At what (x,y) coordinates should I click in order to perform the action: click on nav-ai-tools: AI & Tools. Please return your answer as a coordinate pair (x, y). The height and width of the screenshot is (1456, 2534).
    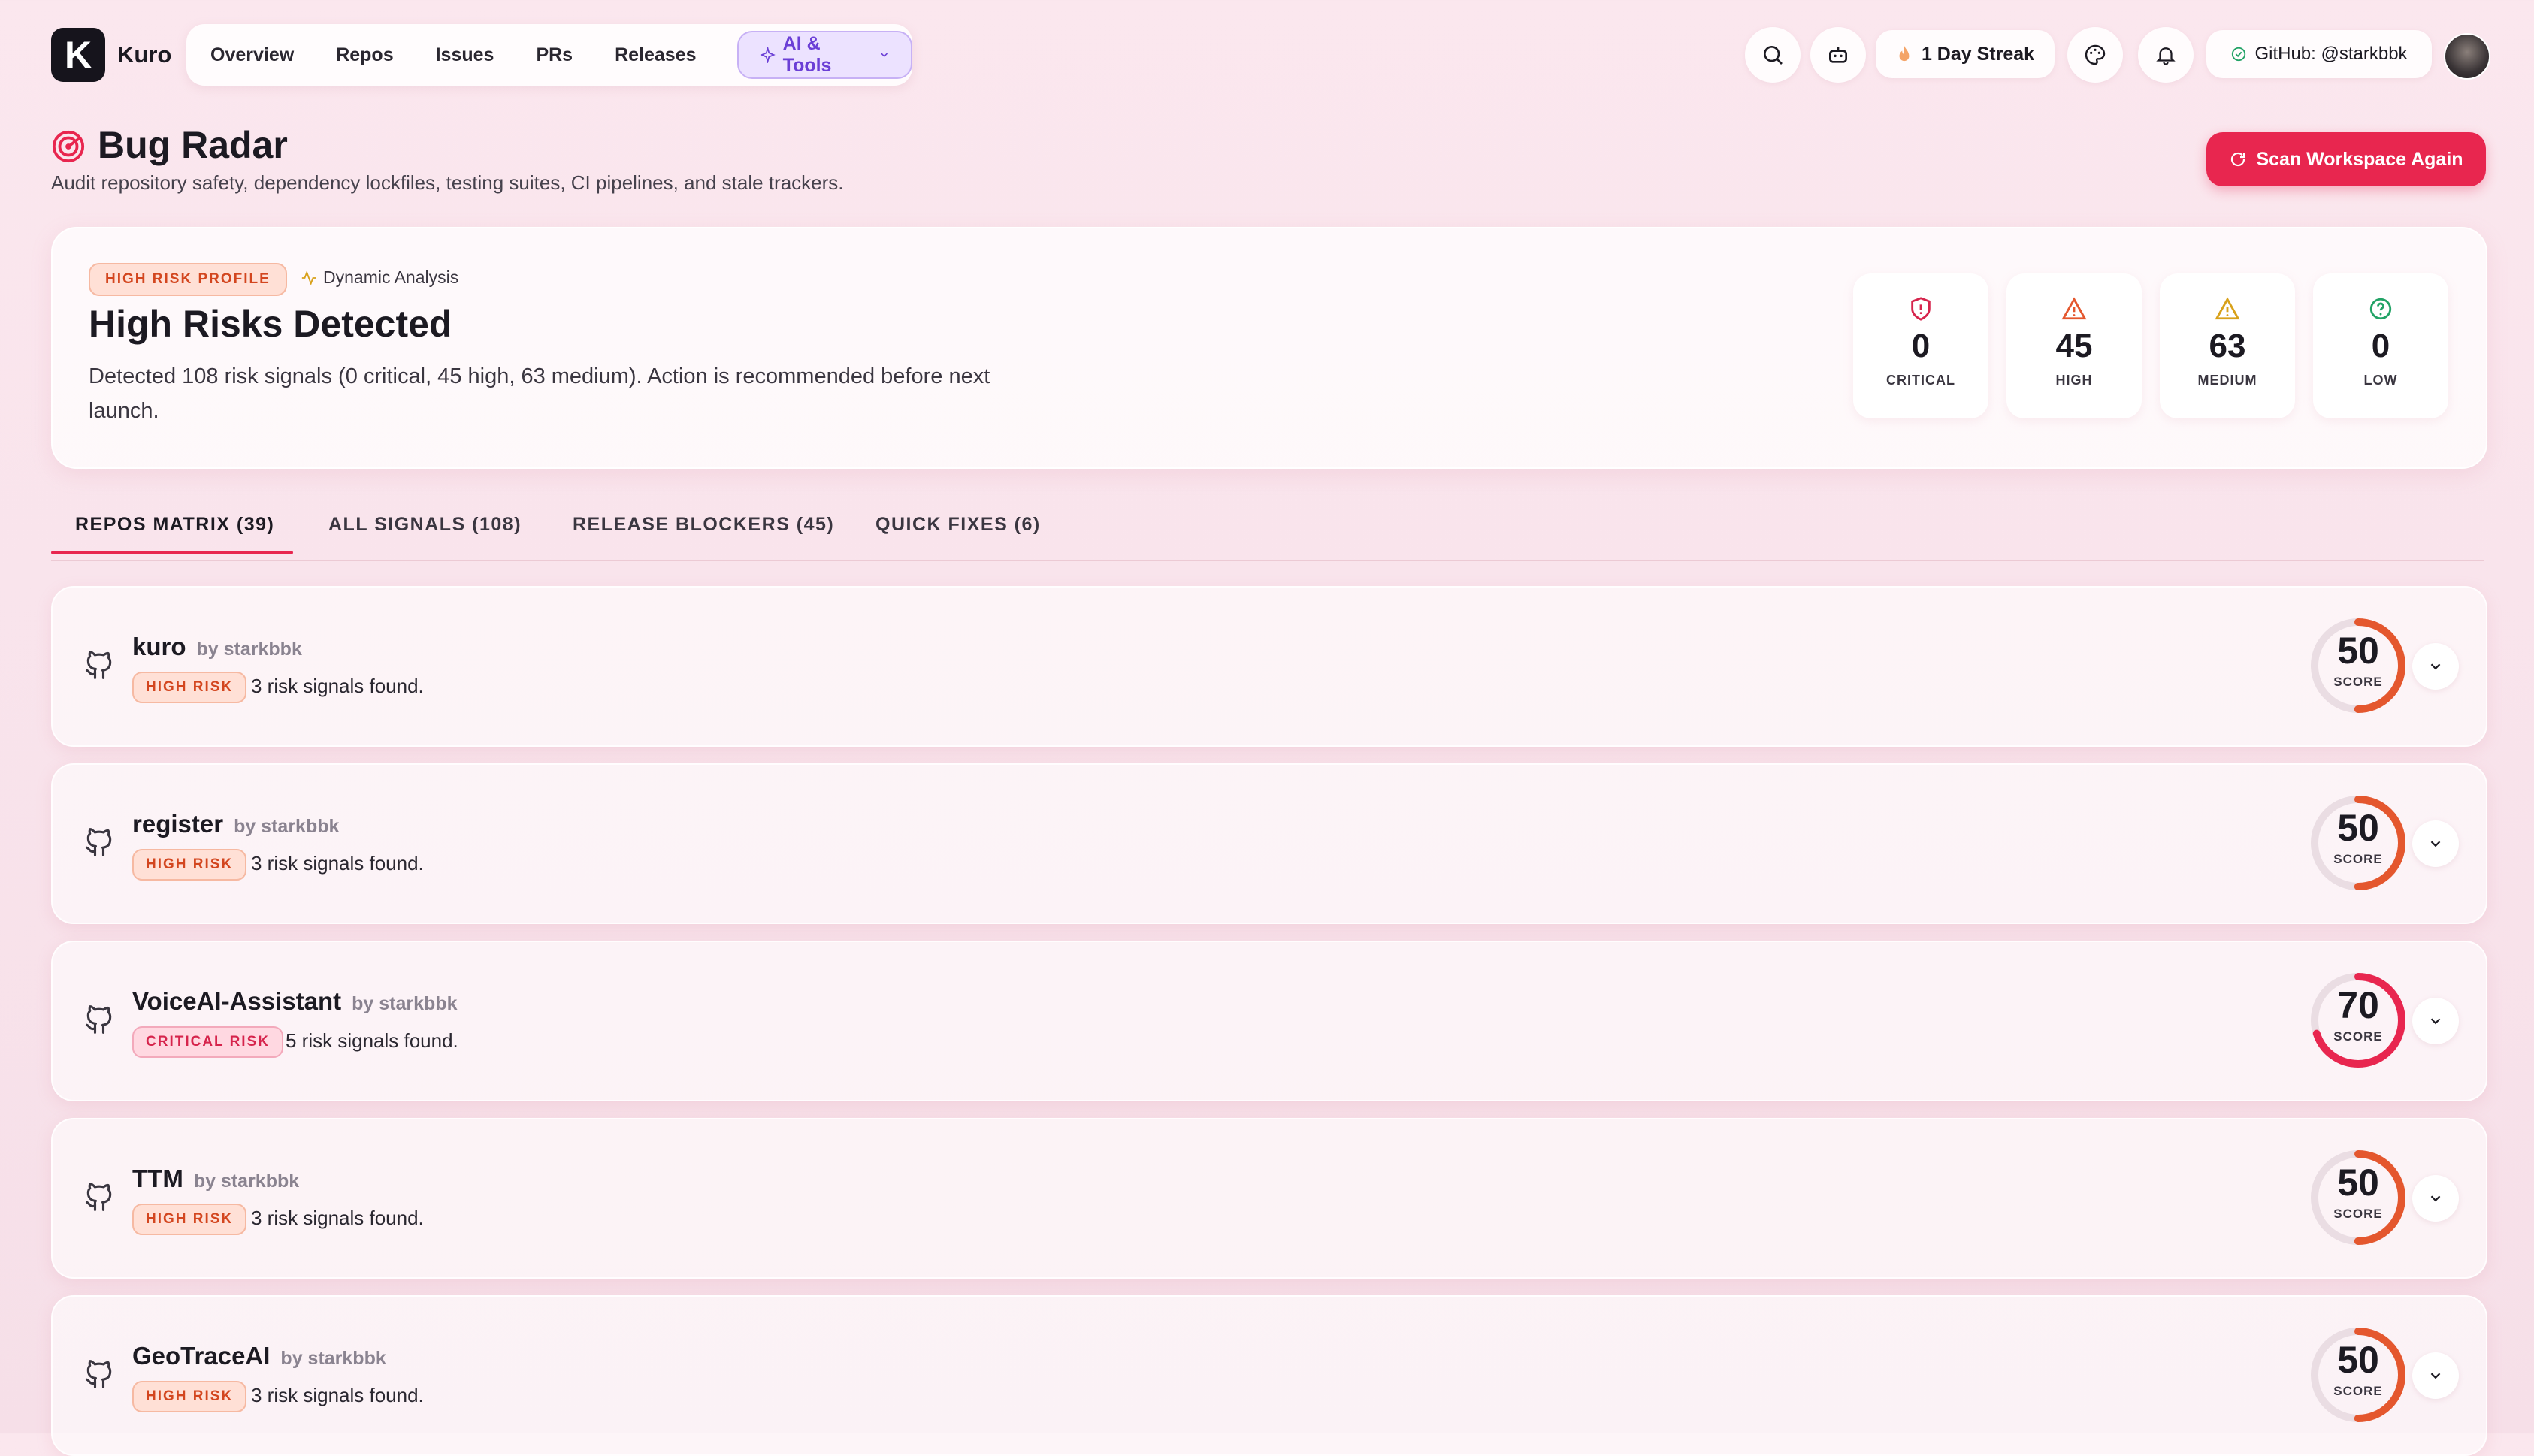
    Looking at the image, I should click on (824, 55).